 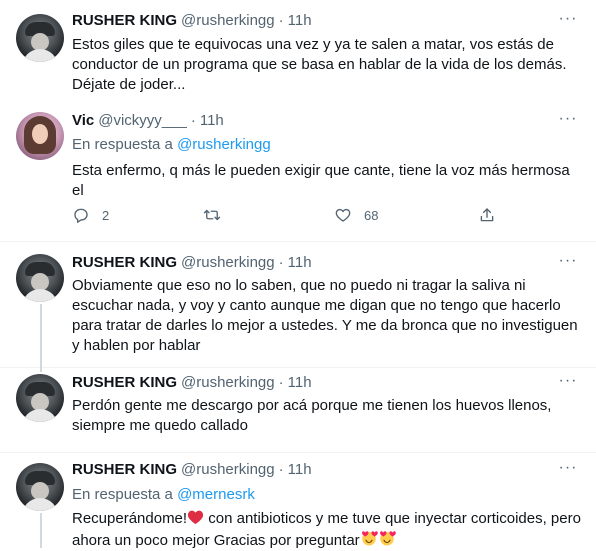 I want to click on red-heart-emoji, so click(x=196, y=517).